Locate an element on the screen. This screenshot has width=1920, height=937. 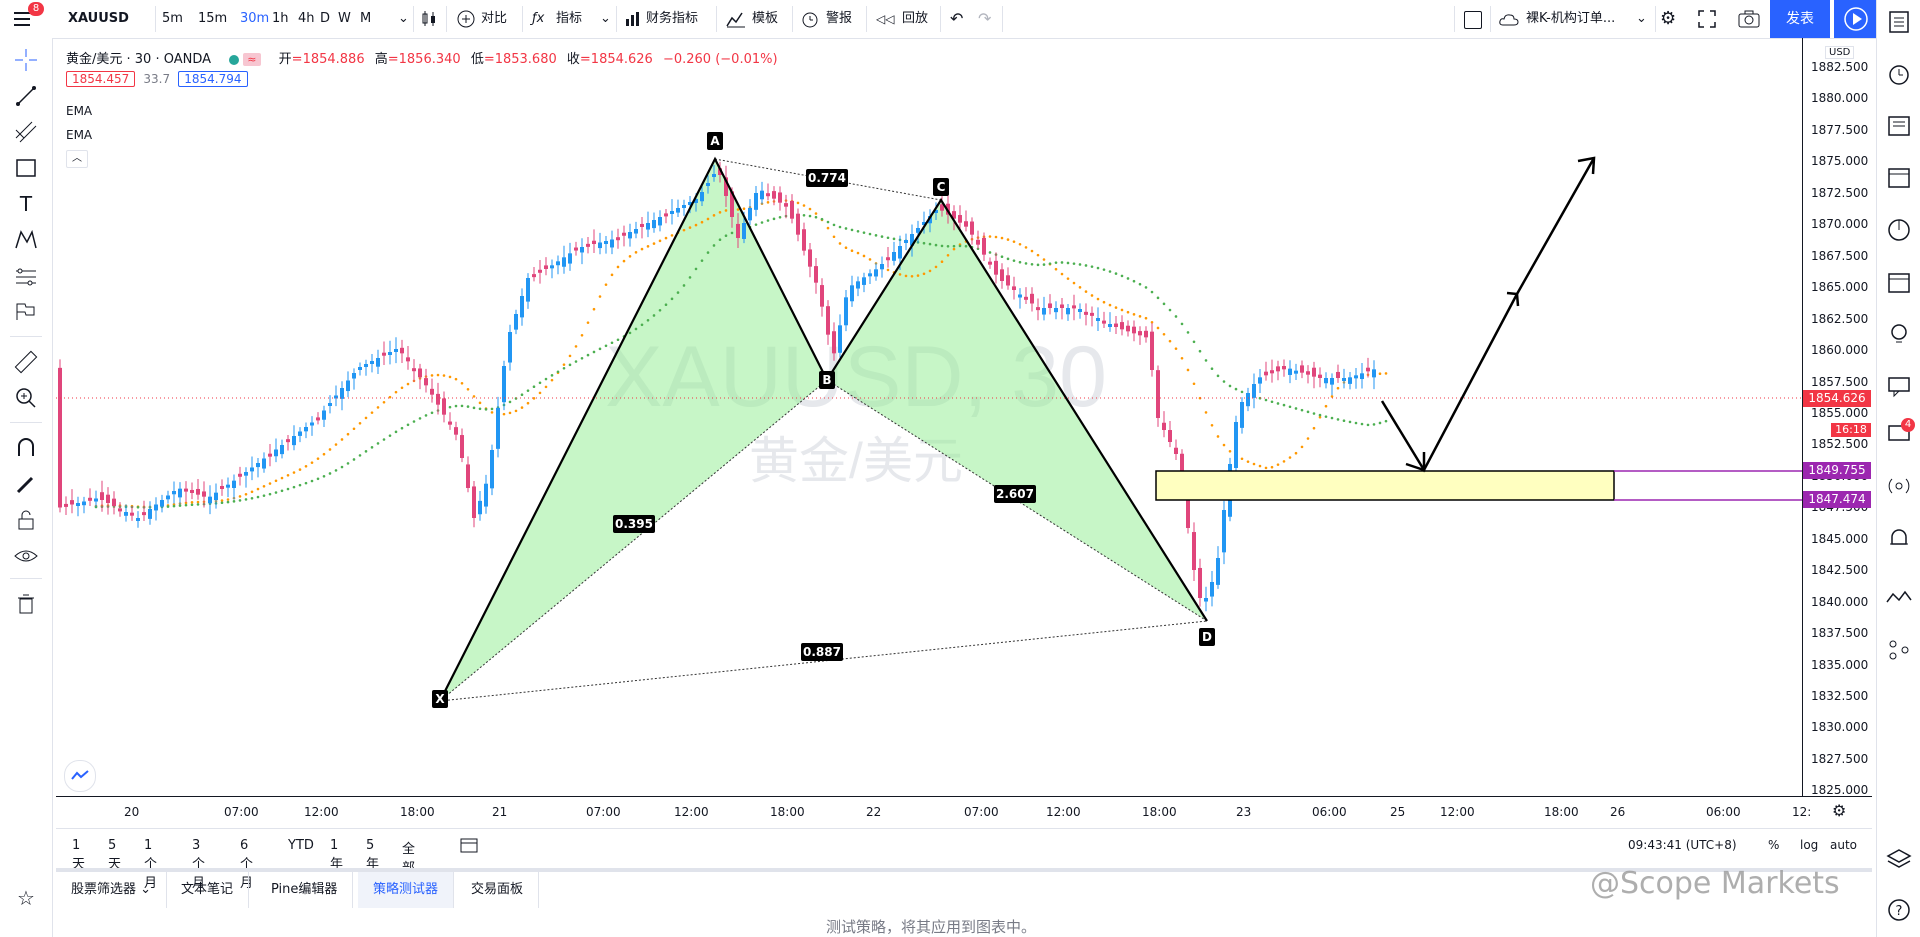
alert-button: 警报 is located at coordinates (839, 19).